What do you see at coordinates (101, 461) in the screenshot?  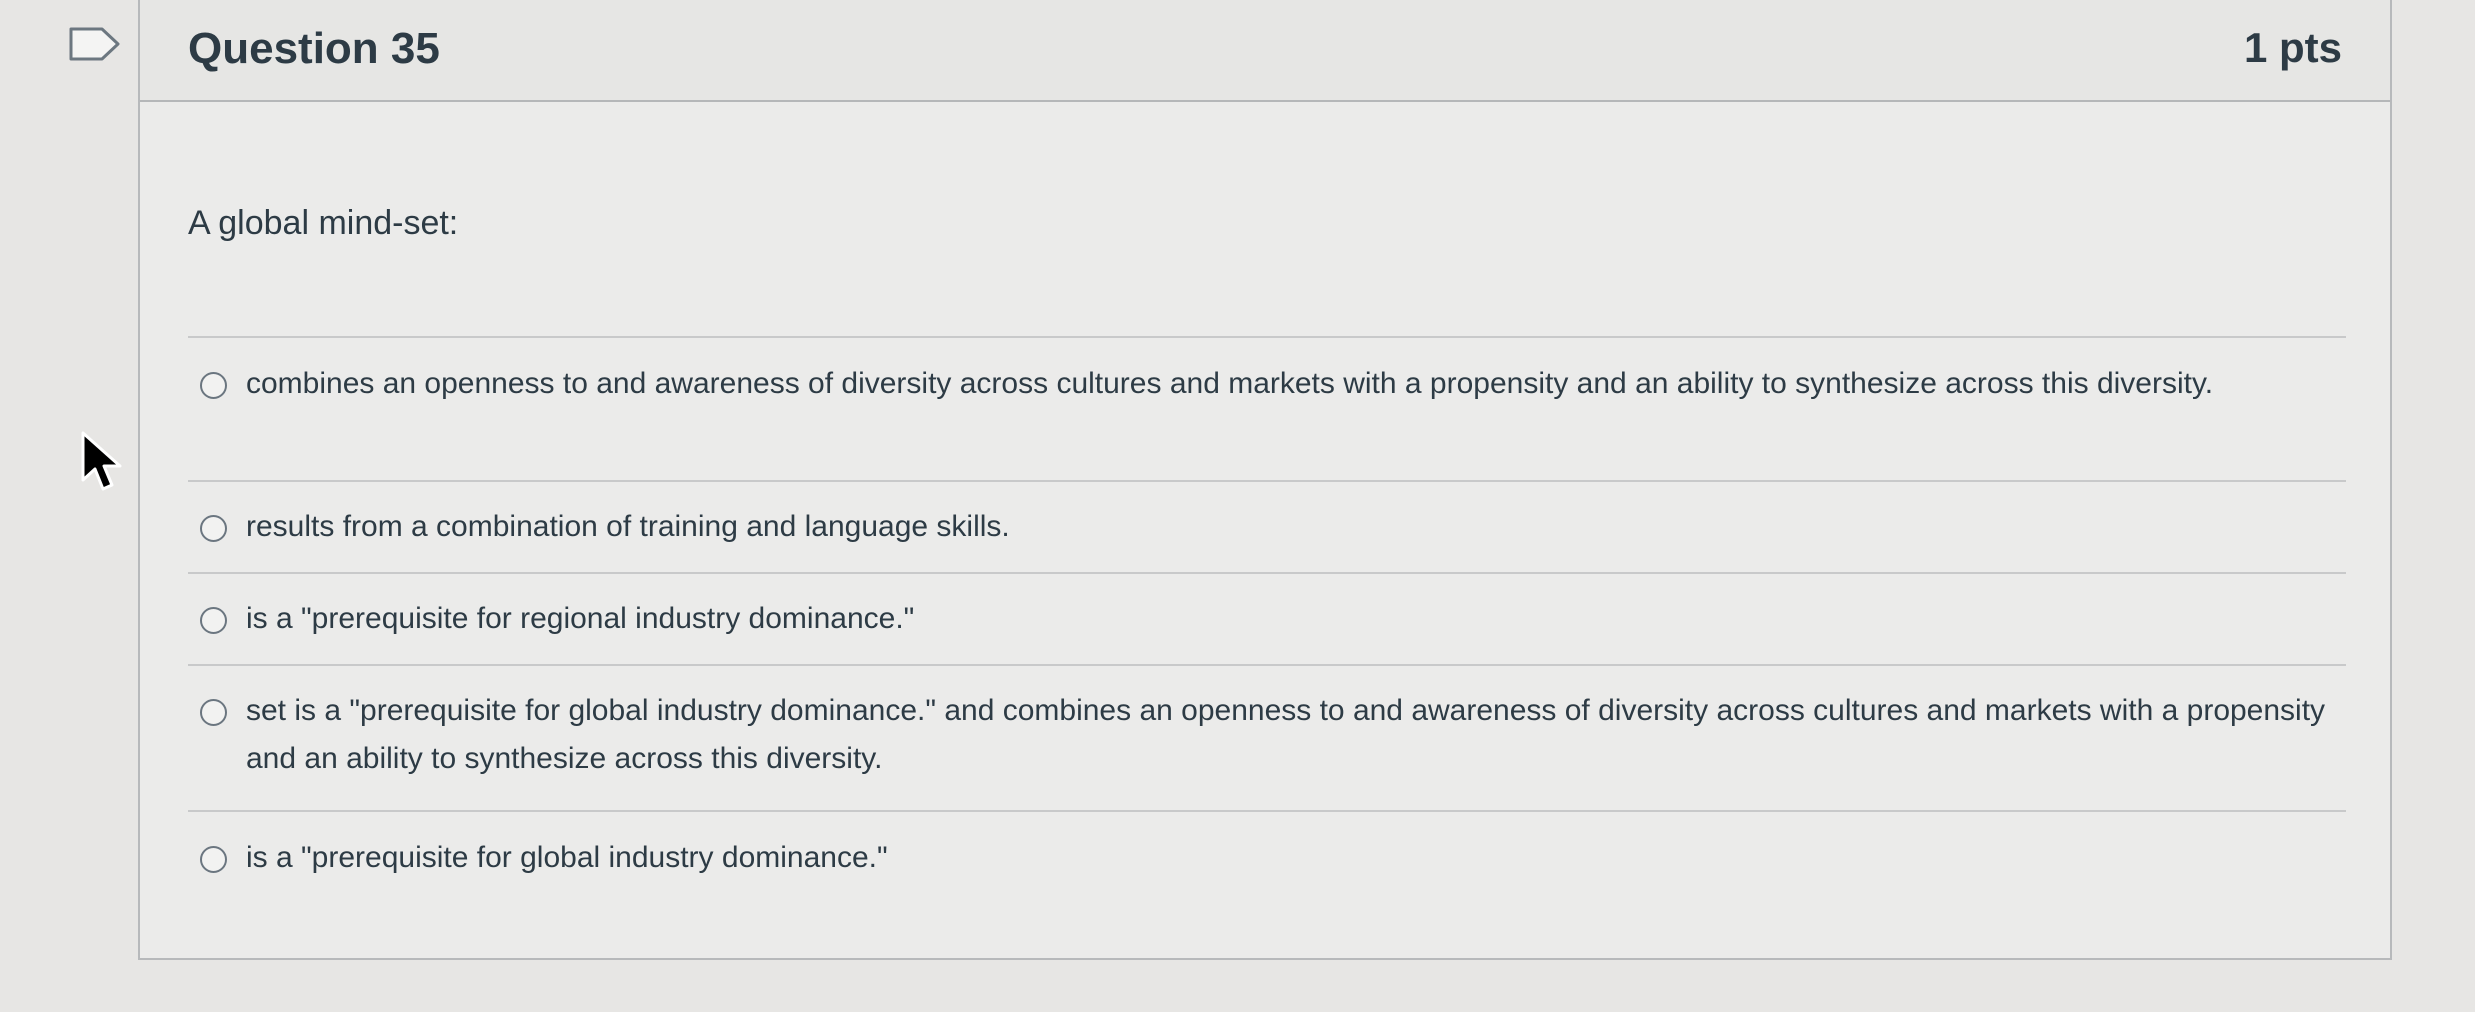 I see `arrow-cursor-icon` at bounding box center [101, 461].